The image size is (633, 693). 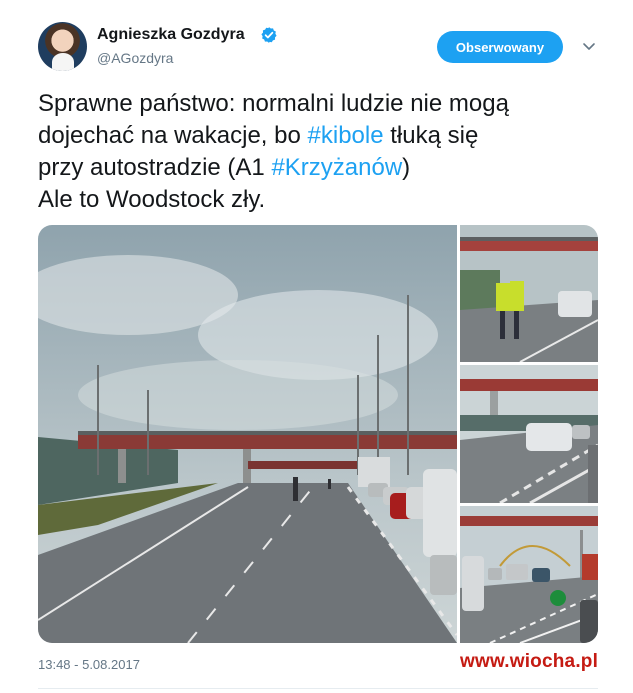 I want to click on divider, so click(x=318, y=688).